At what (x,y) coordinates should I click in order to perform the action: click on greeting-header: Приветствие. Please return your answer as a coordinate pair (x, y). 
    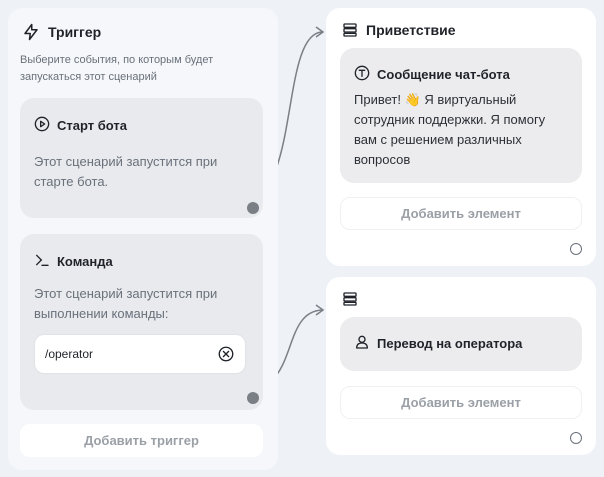
    Looking at the image, I should click on (399, 30).